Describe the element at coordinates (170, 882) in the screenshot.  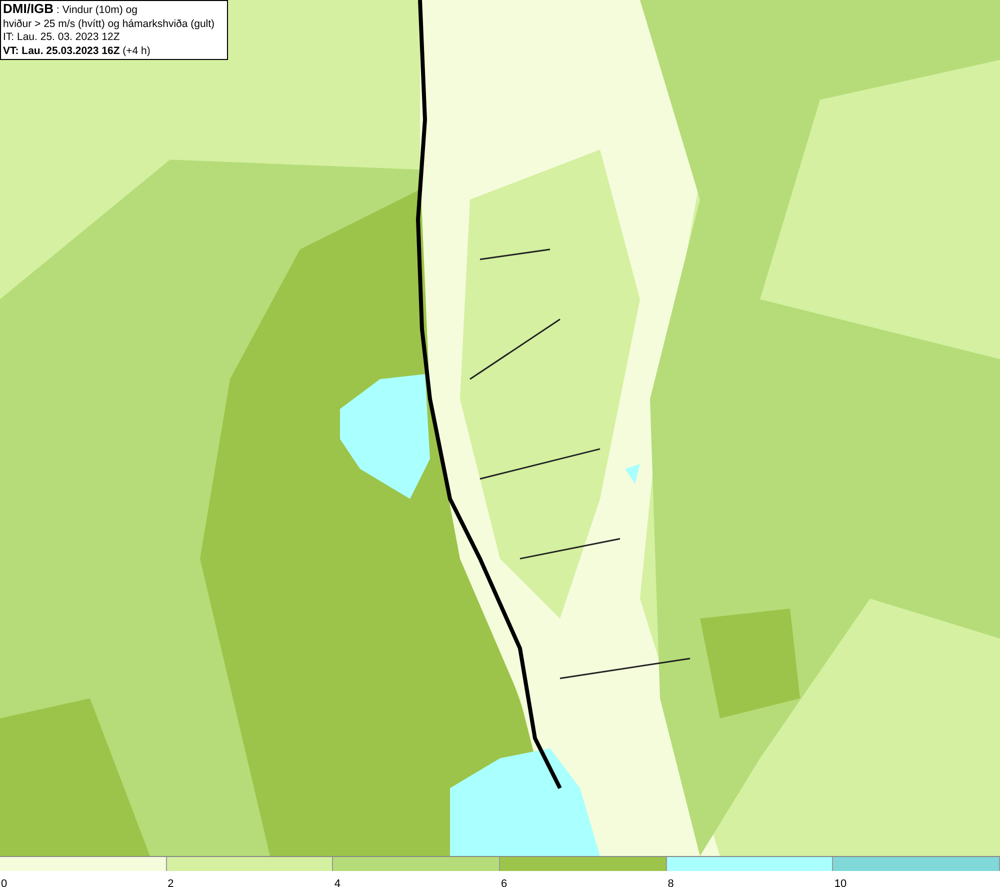
I see `legend-label: 2` at that location.